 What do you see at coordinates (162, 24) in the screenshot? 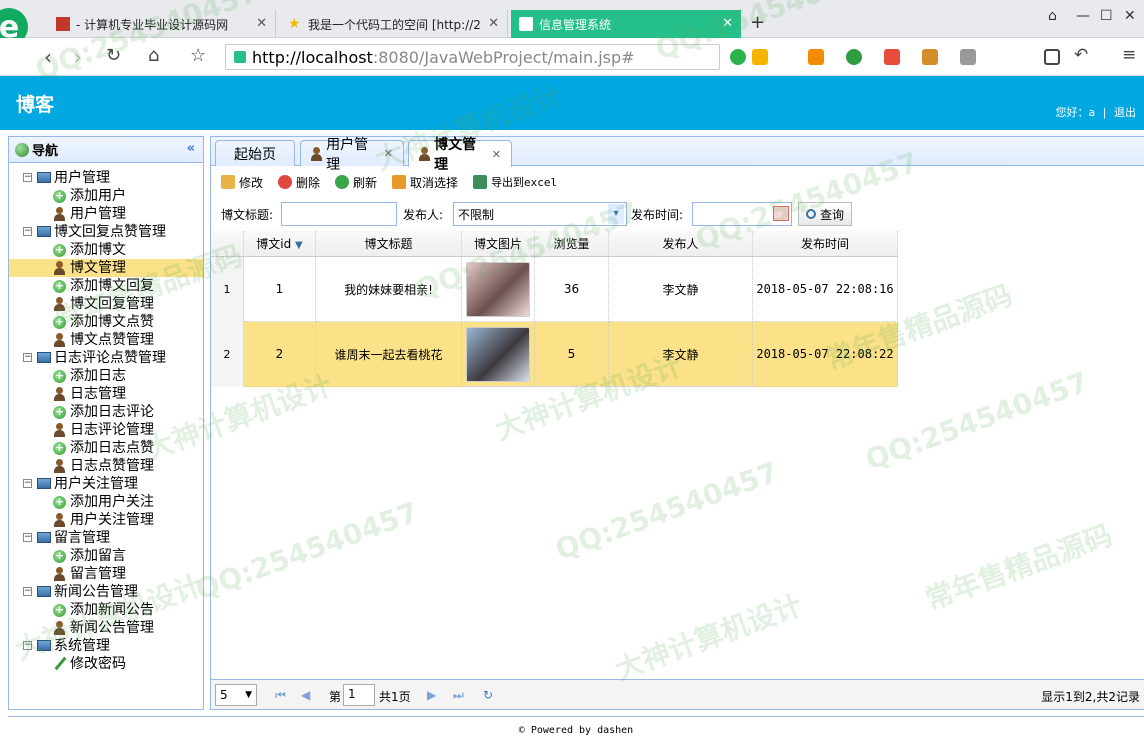
I see `browser-tab-1: - 计算机专业毕业设计源码网 ✕` at bounding box center [162, 24].